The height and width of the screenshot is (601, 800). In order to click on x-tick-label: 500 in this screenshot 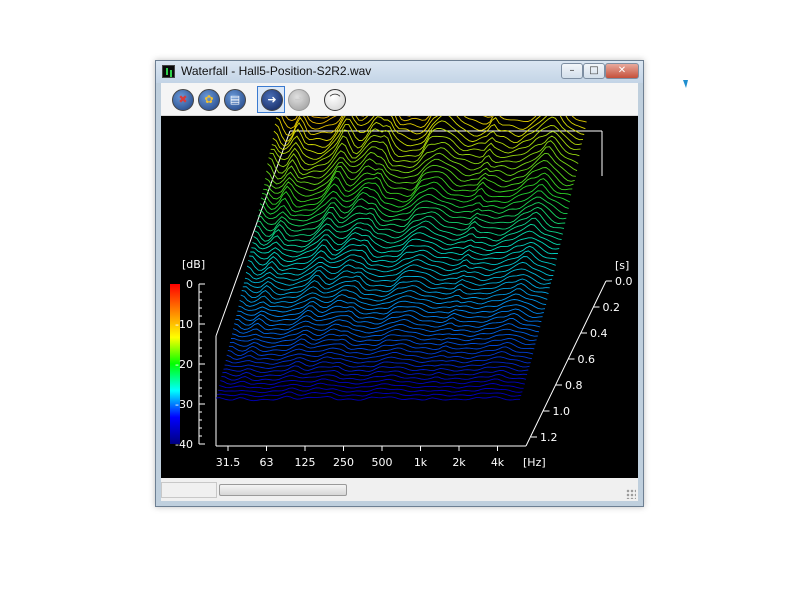, I will do `click(382, 462)`.